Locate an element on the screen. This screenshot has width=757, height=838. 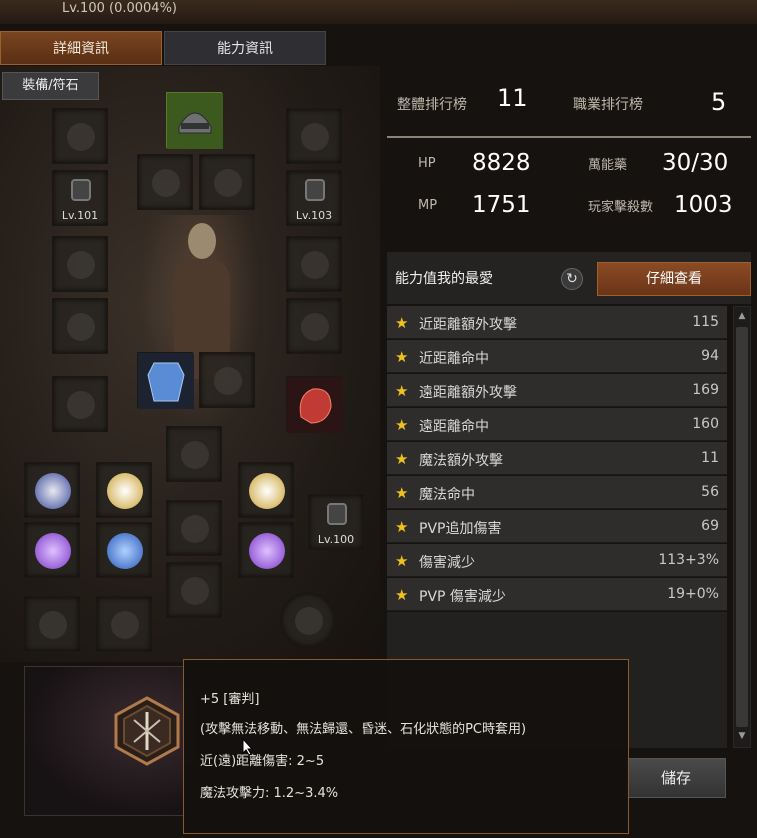
shoulder-icon is located at coordinates (315, 265).